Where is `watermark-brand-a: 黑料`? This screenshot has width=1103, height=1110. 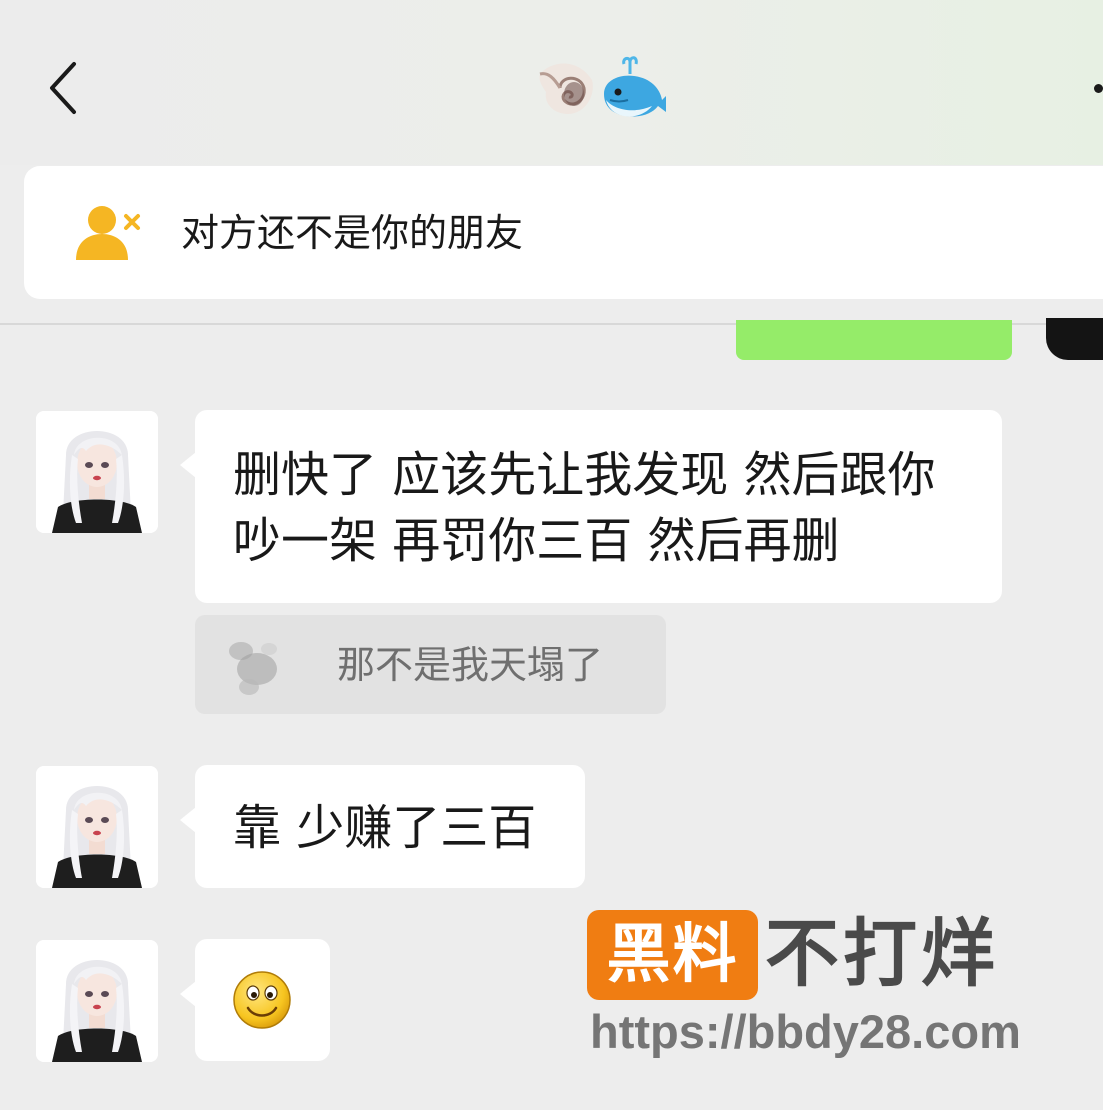 watermark-brand-a: 黑料 is located at coordinates (672, 955).